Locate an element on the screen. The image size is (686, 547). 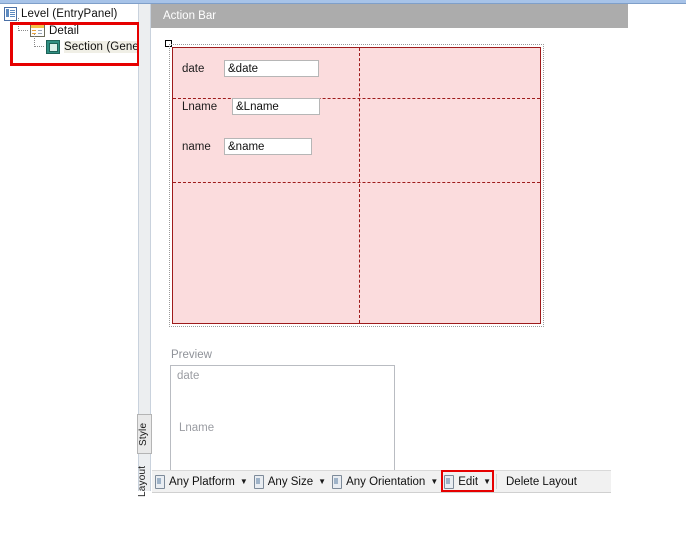
tree-node-label: Section (Genera is located at coordinates (107, 46).